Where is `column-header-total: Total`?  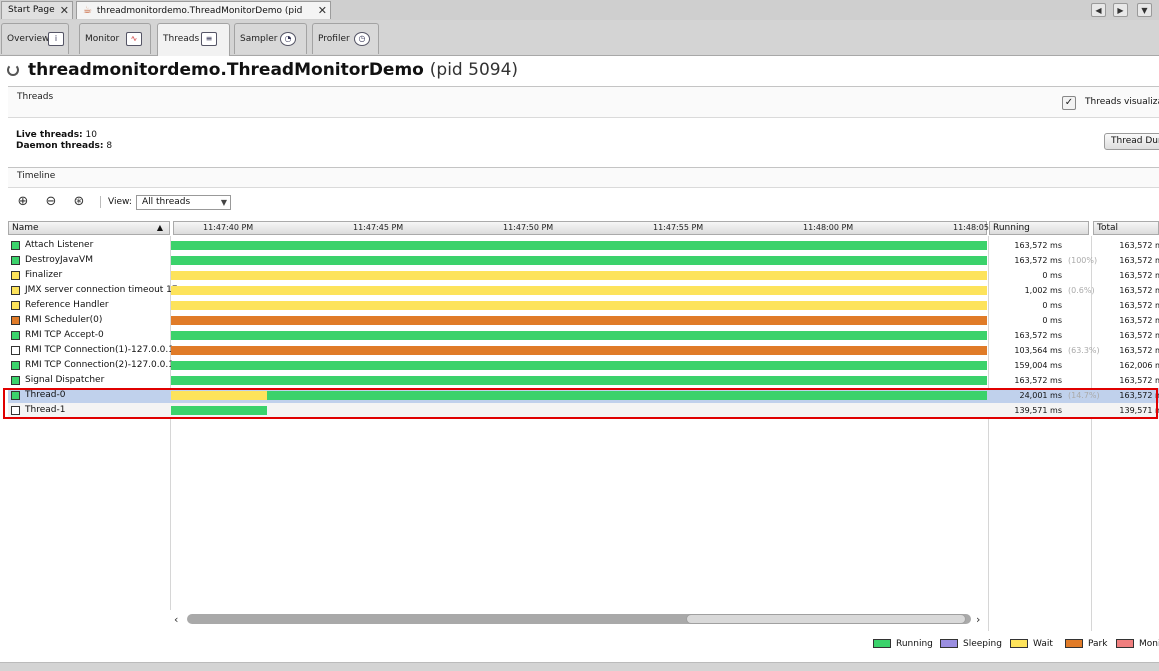
column-header-total: Total is located at coordinates (1126, 228).